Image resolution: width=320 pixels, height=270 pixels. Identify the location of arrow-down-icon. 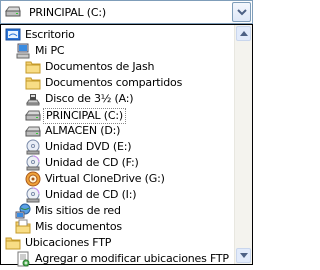
(244, 255).